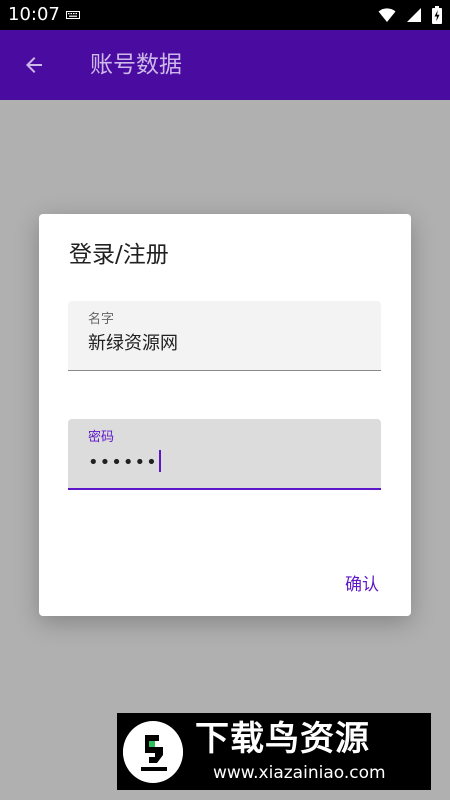  I want to click on app-bar: 账号数据, so click(225, 65).